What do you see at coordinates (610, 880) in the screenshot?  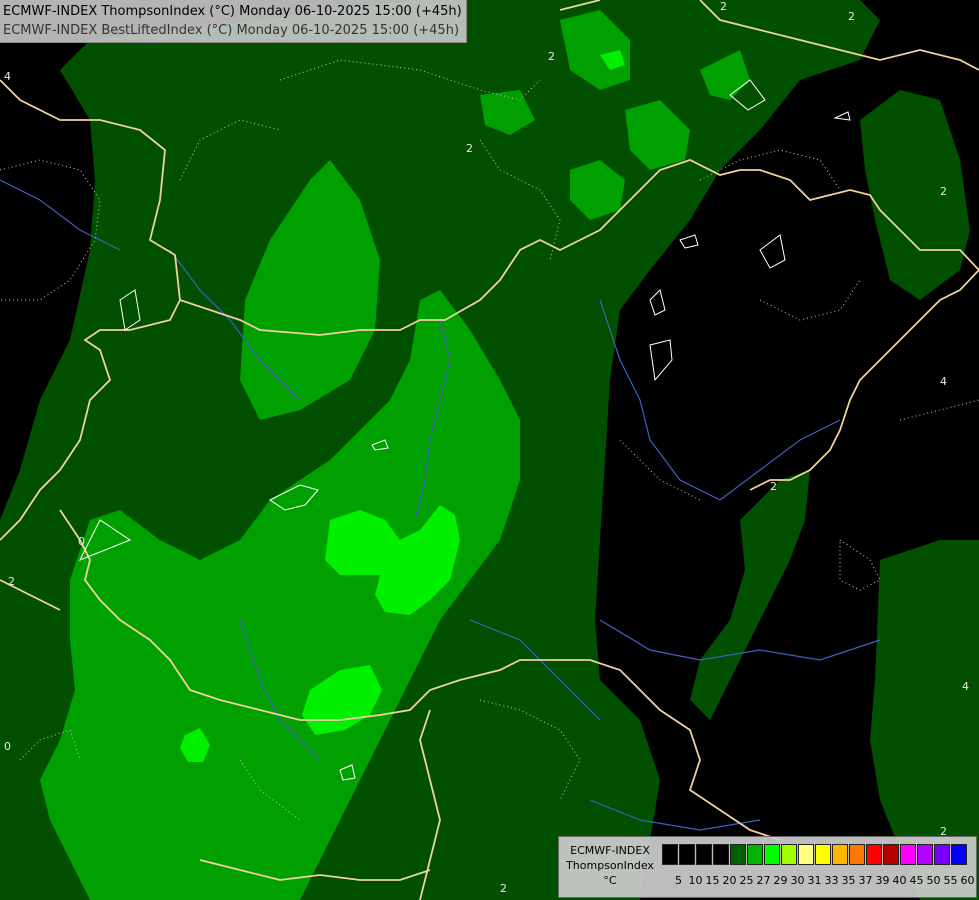 I see `legend-unit: °C` at bounding box center [610, 880].